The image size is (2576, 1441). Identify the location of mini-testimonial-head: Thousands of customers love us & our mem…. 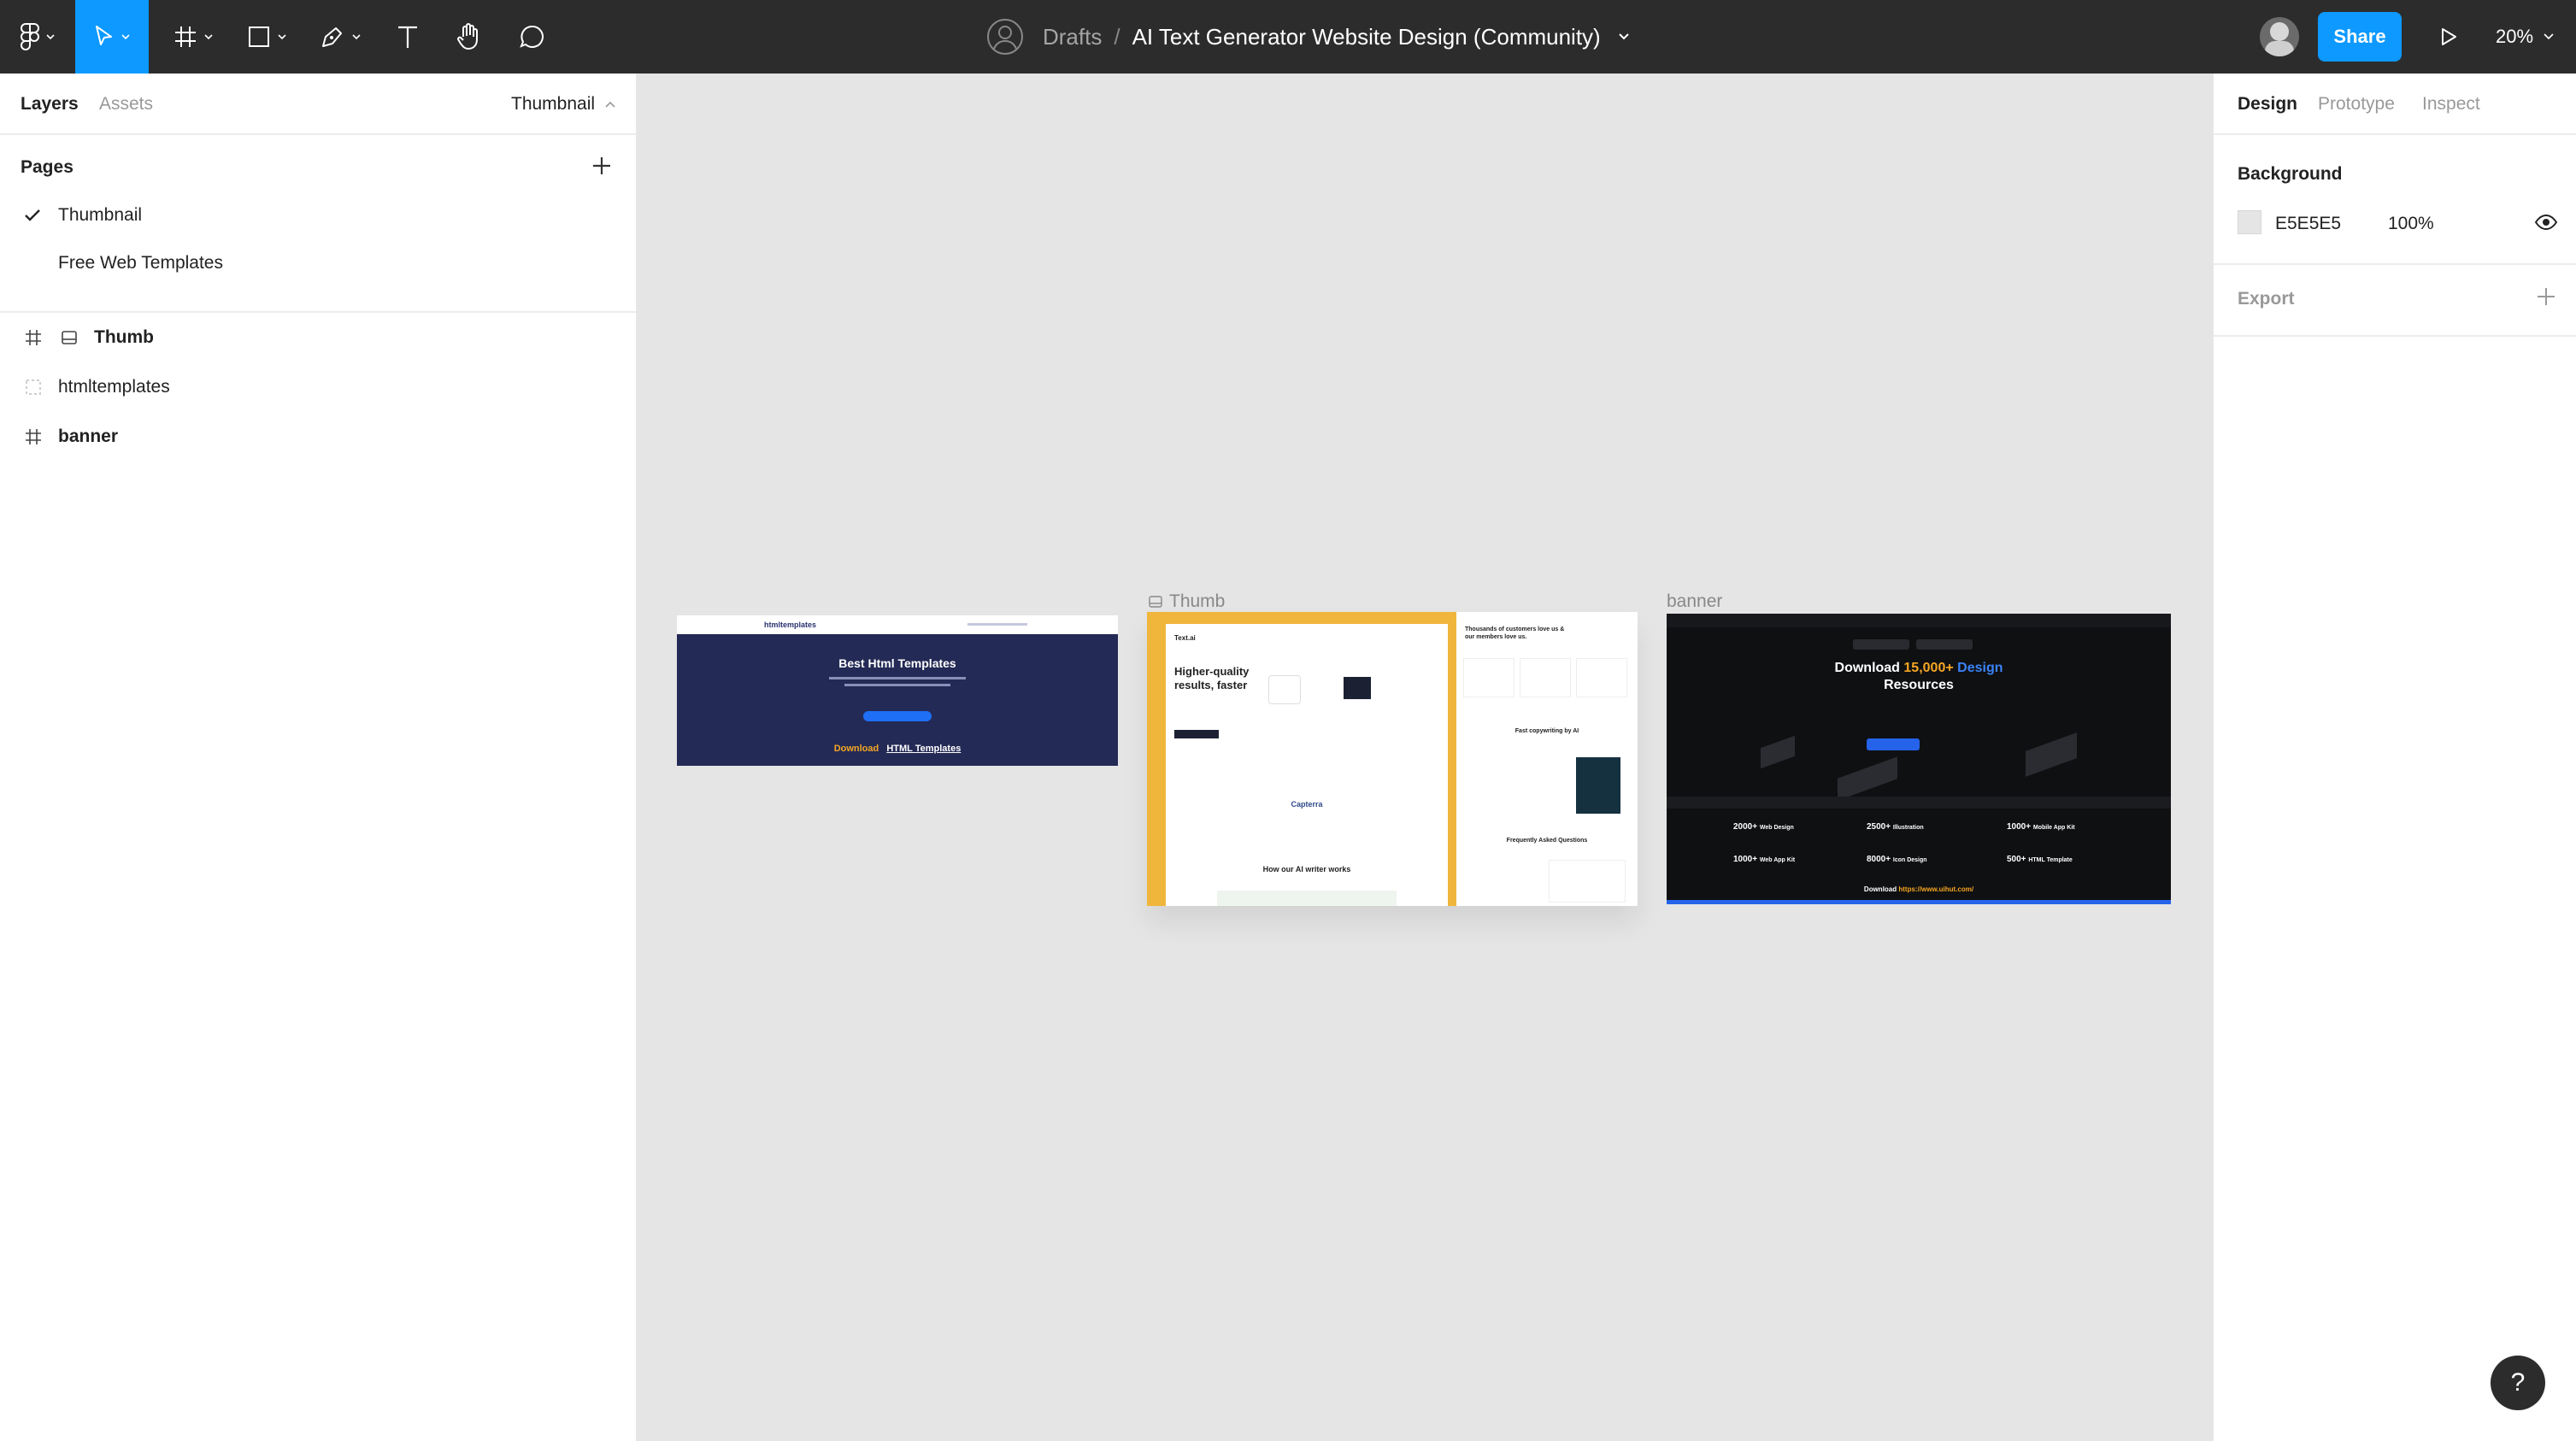
(1515, 633).